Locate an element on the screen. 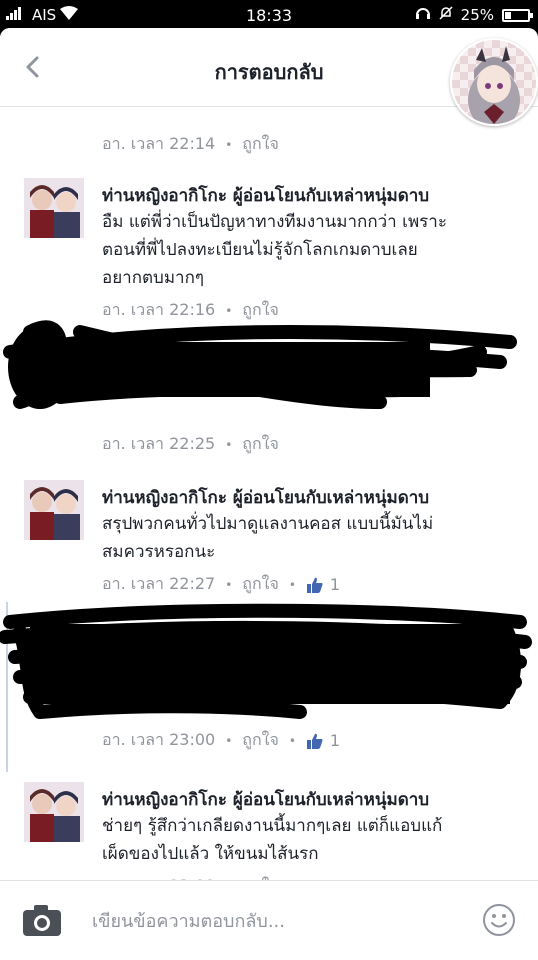  timestamp: อา. เวลา 22:27 is located at coordinates (159, 583).